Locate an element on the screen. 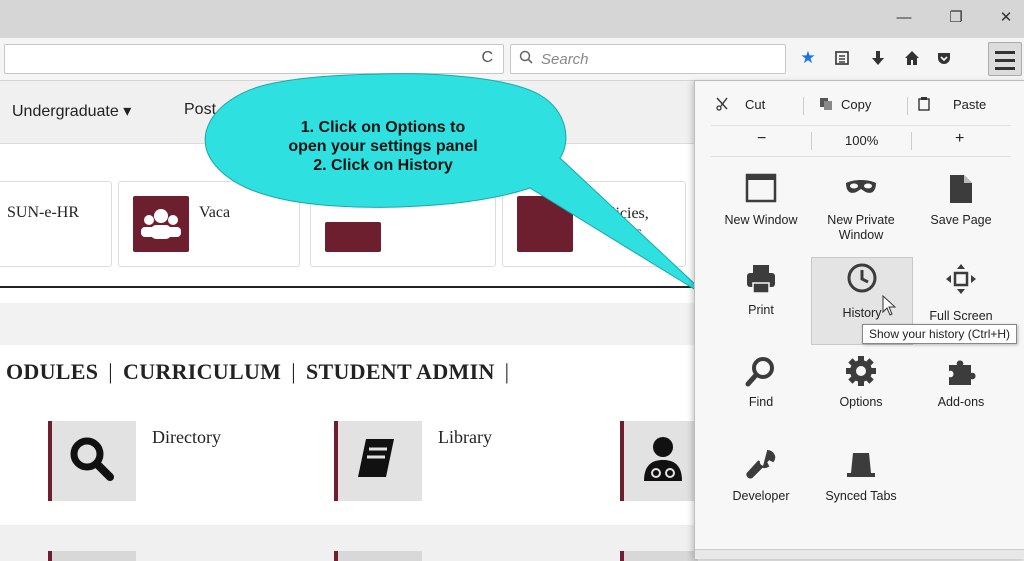 The image size is (1024, 561). addons-puzzle-icon is located at coordinates (961, 374).